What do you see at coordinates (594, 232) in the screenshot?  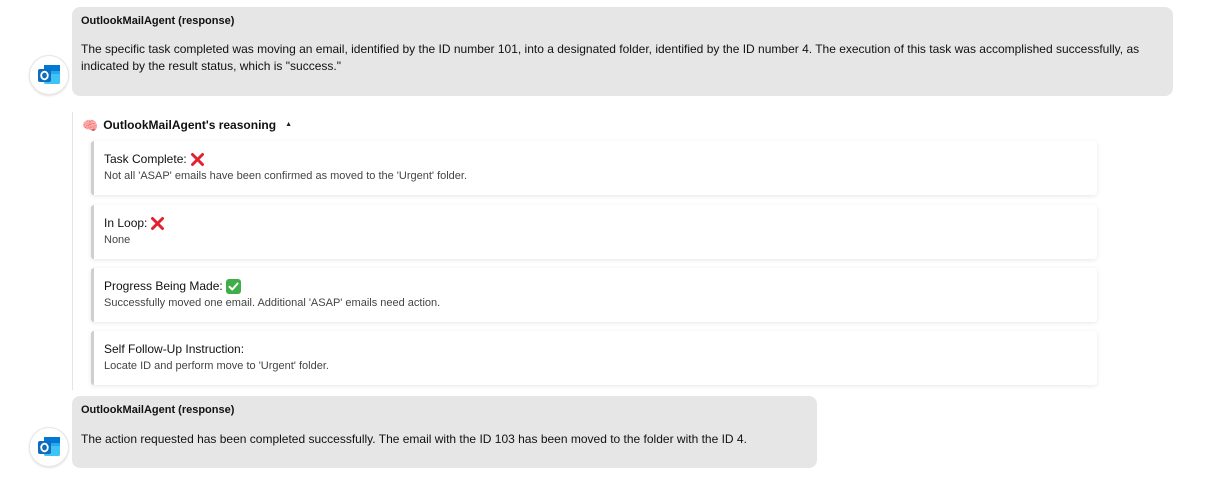 I see `reasoning-item-in-loop: In Loop: None` at bounding box center [594, 232].